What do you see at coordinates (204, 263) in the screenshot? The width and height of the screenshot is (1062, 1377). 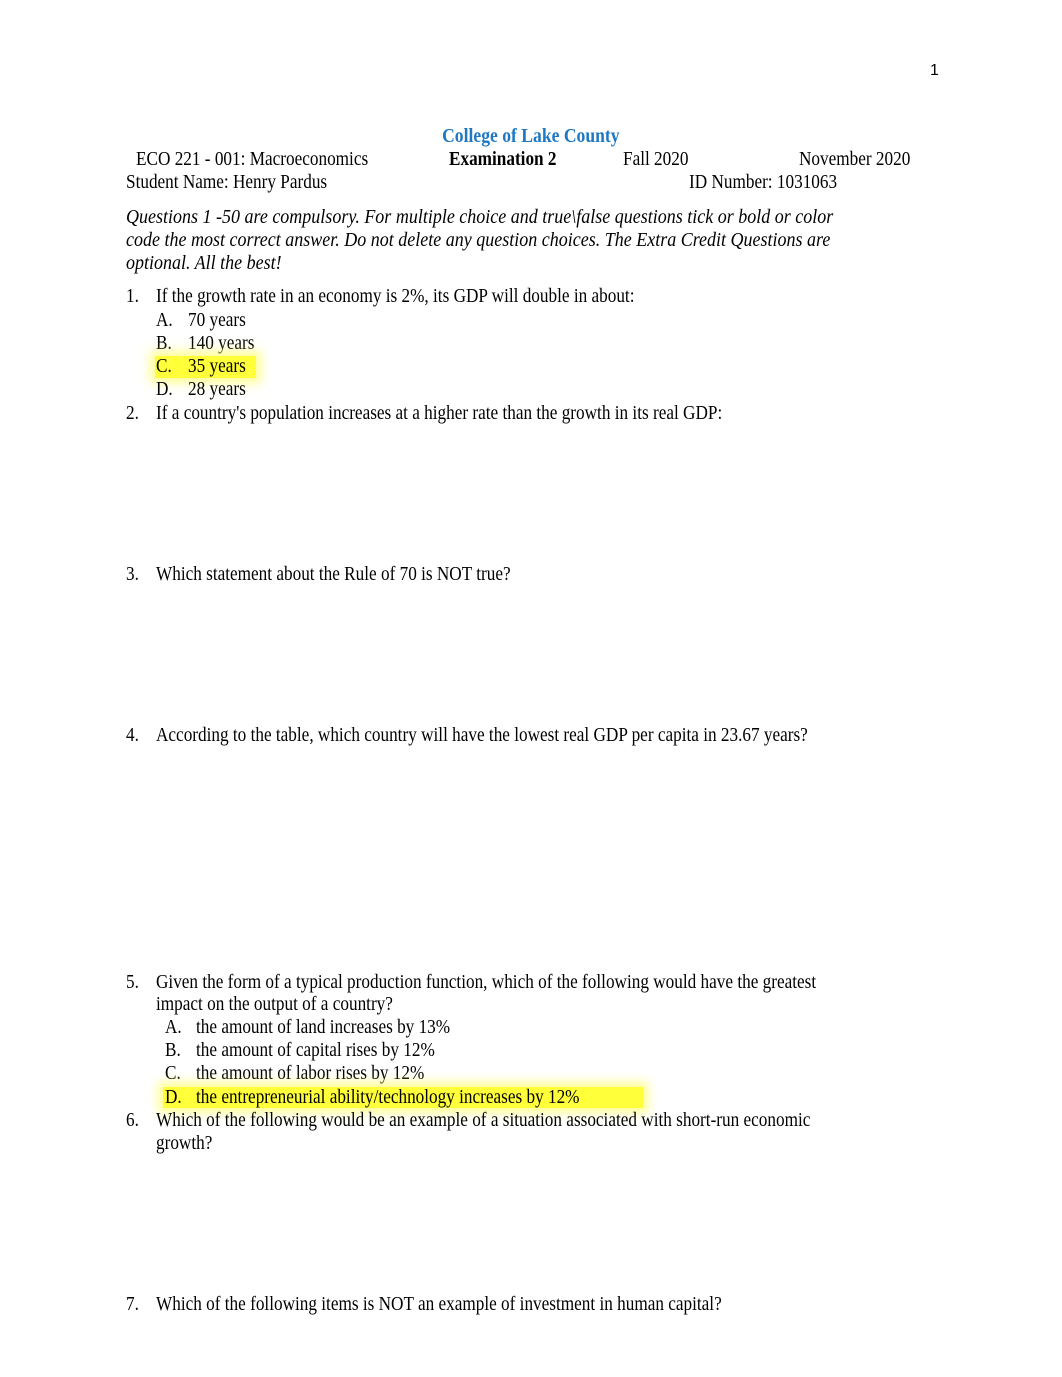 I see `instructions-line-3: optional. All the best!` at bounding box center [204, 263].